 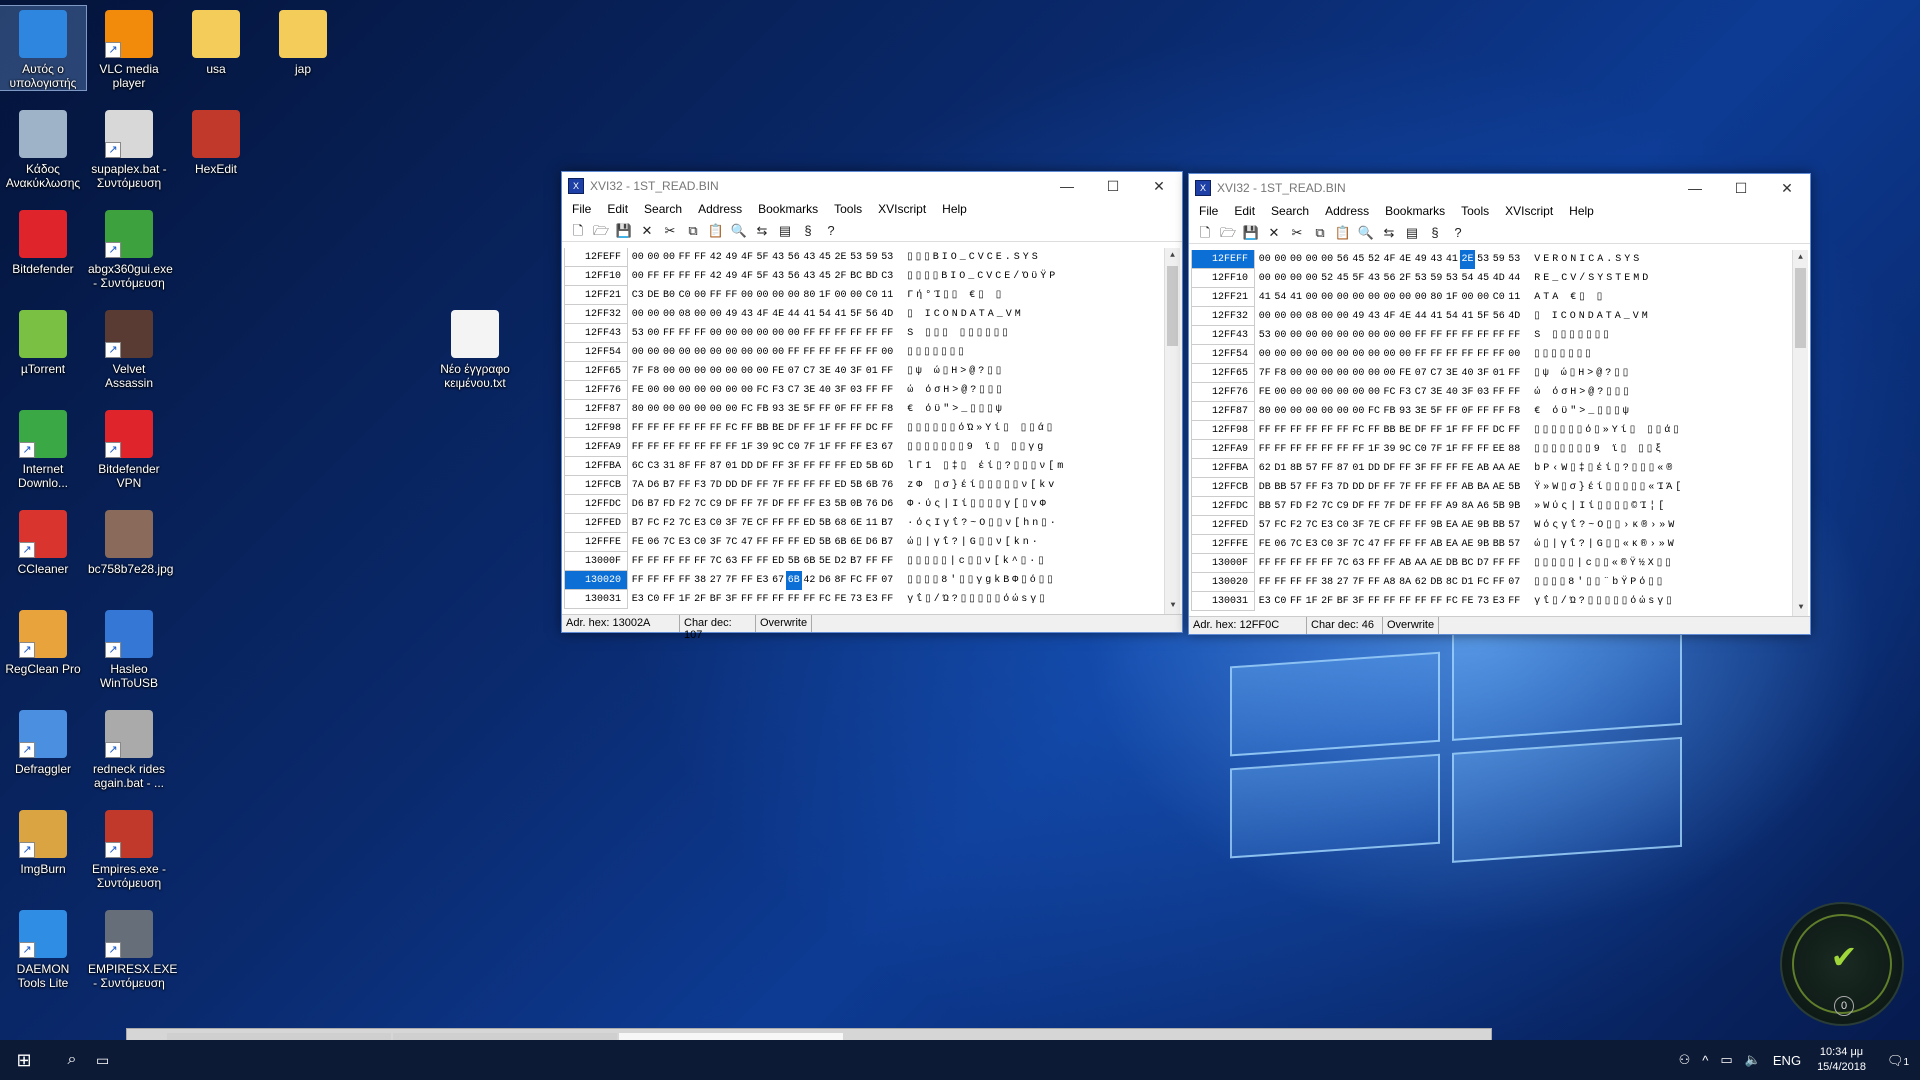 I want to click on address-cell: 12FF32, so click(x=596, y=314).